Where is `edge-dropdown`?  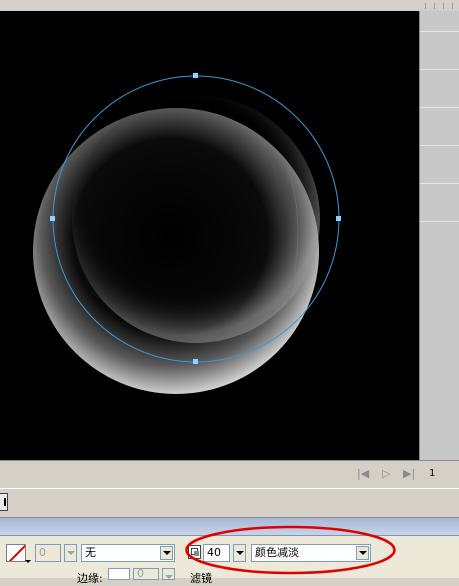 edge-dropdown is located at coordinates (168, 574).